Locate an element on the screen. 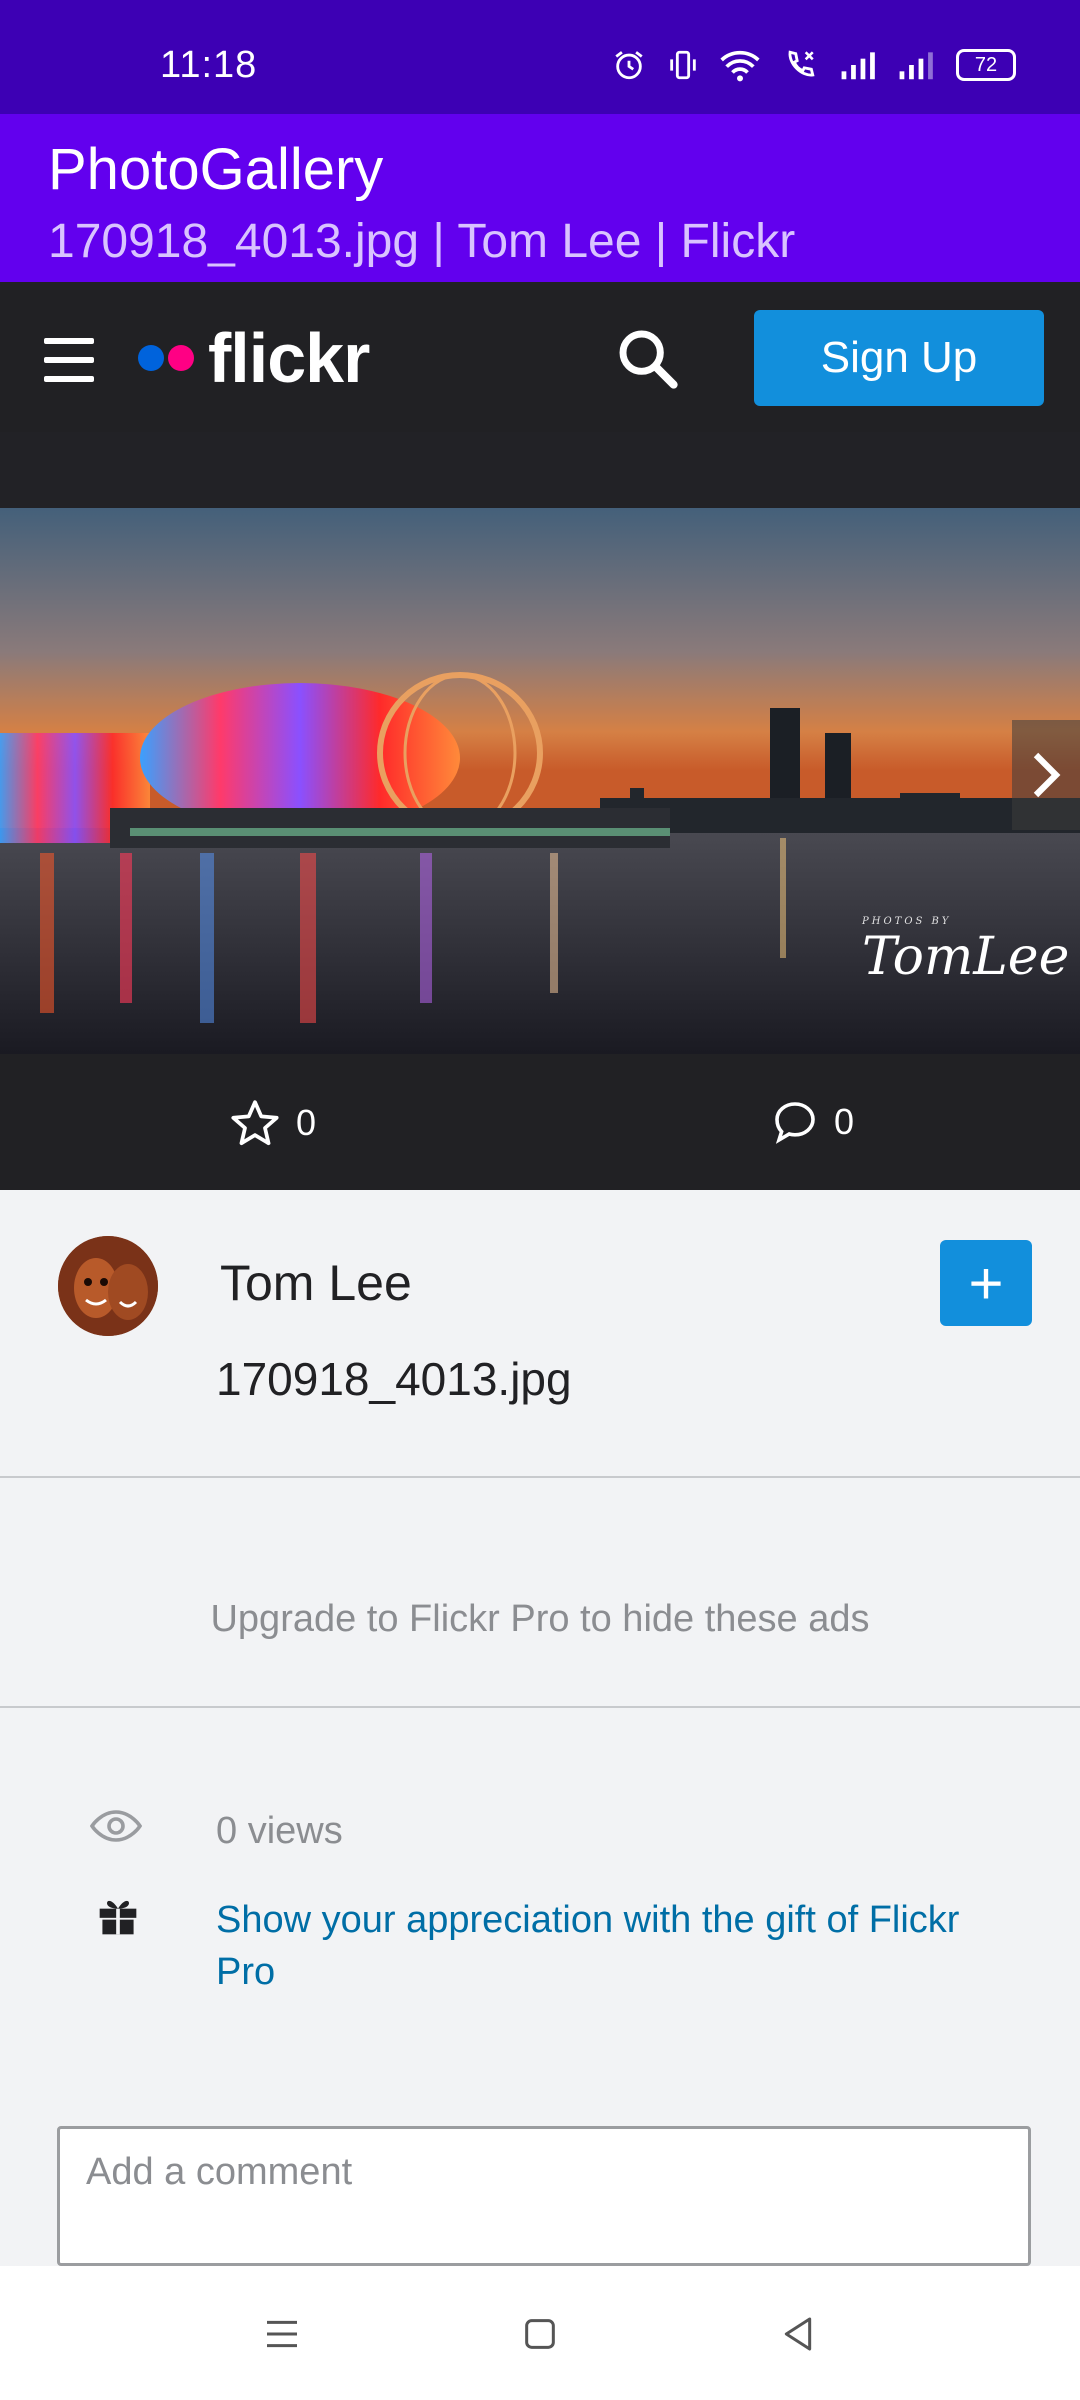 The height and width of the screenshot is (2400, 1080). comments-button: 0 is located at coordinates (812, 1122).